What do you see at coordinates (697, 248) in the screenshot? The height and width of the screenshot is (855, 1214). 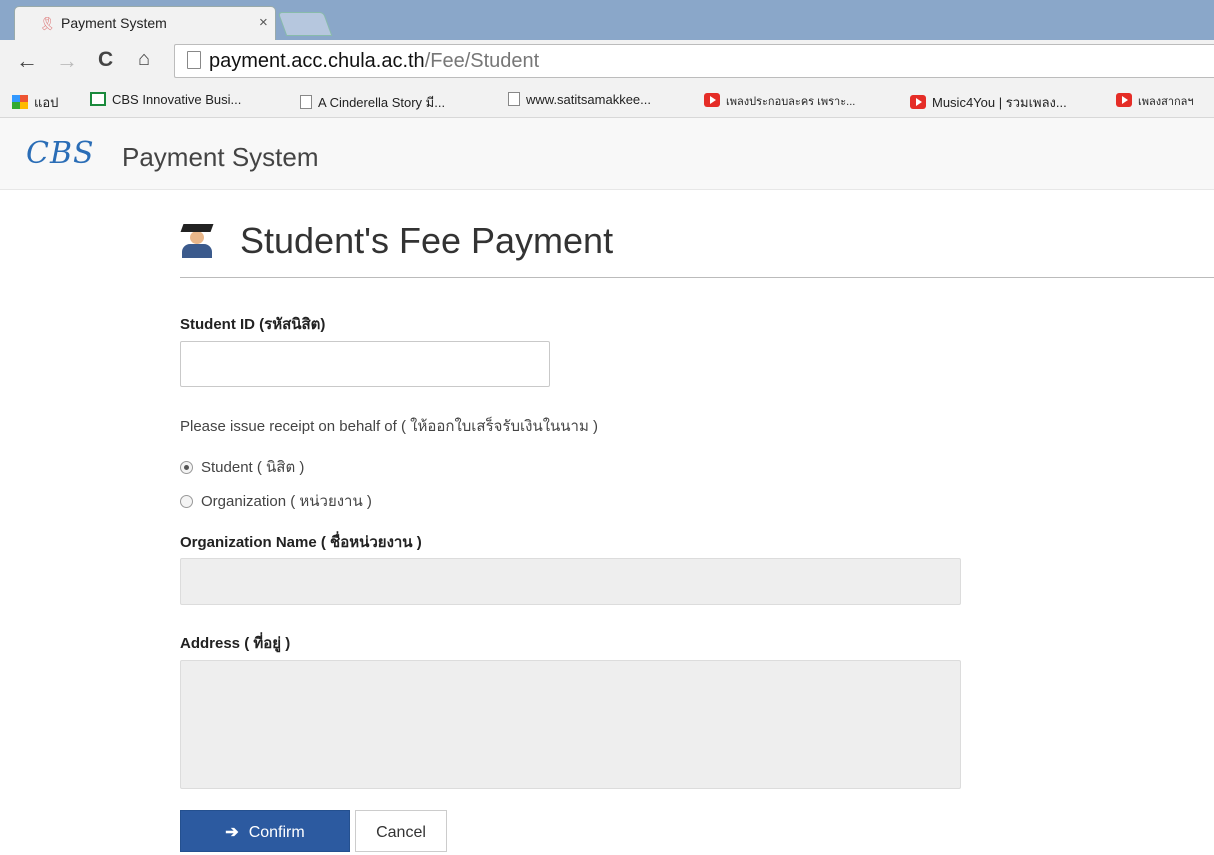 I see `page-header: Student's Fee Payment` at bounding box center [697, 248].